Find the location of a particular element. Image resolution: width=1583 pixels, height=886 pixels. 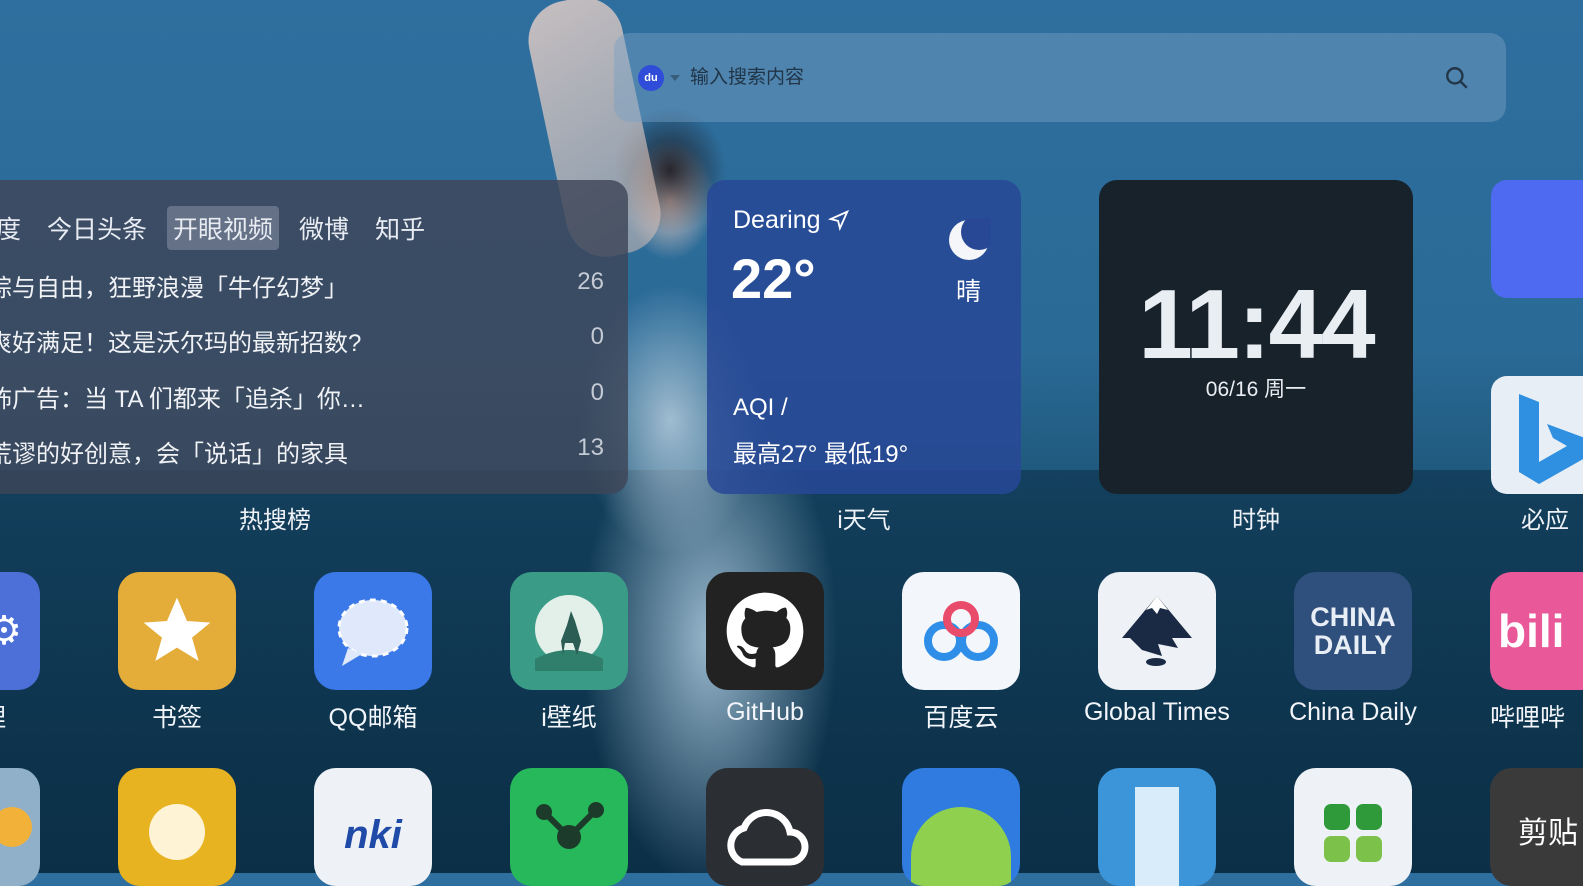

search-bar: du is located at coordinates (1060, 77).